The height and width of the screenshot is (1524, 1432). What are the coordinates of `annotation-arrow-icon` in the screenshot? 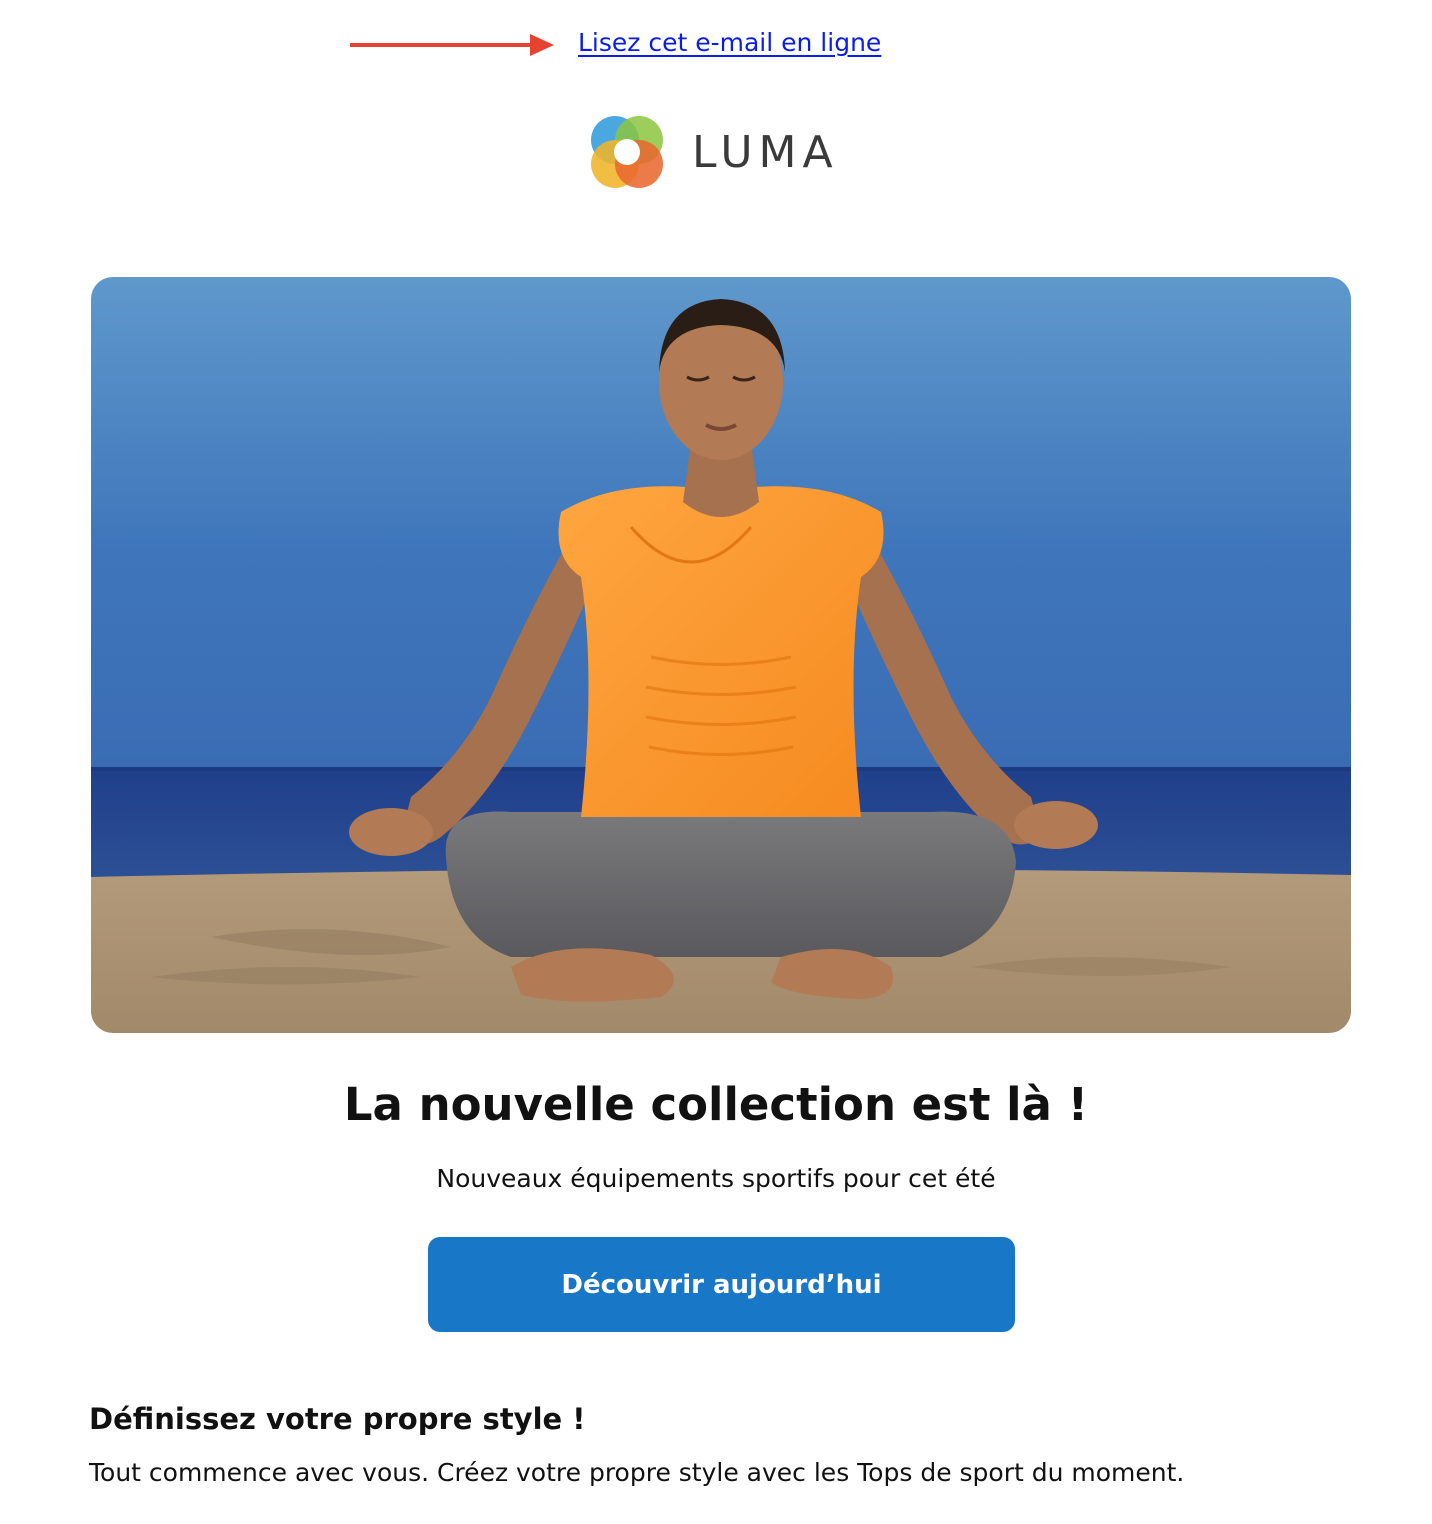 It's located at (452, 45).